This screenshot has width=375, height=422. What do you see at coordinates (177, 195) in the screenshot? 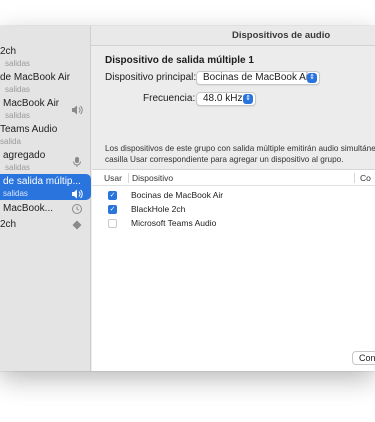
I see `device-name: Bocinas de MacBook Air` at bounding box center [177, 195].